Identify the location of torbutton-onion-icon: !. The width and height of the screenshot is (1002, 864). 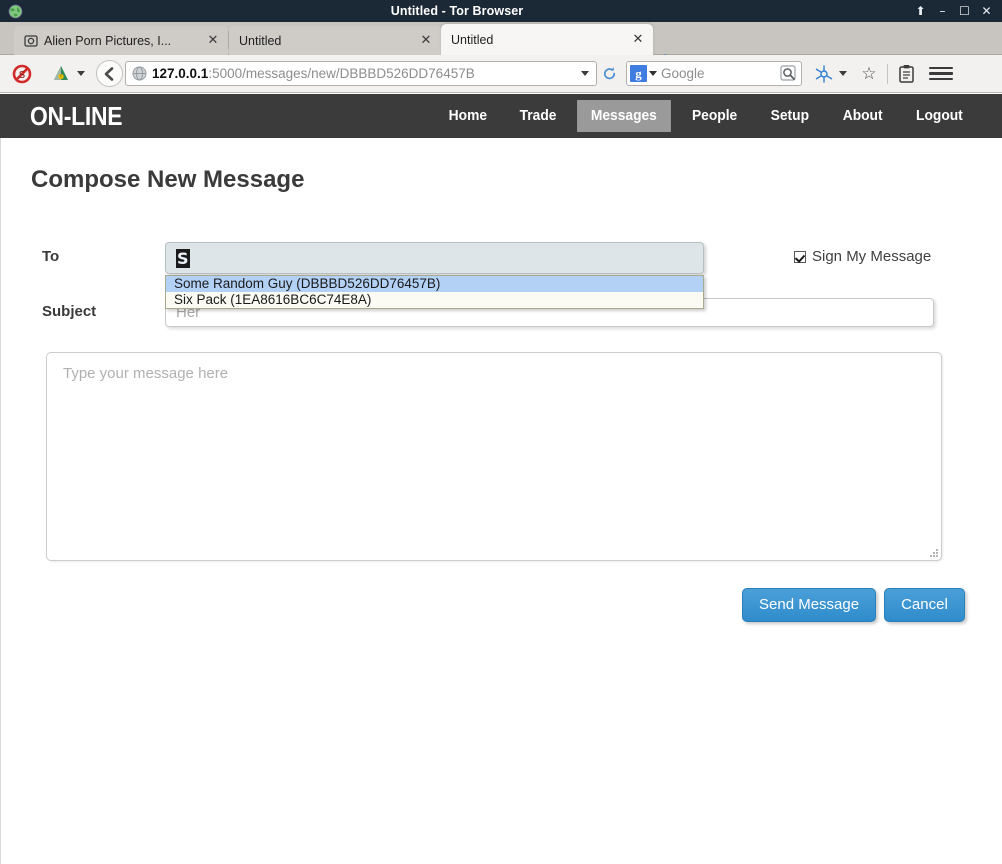
(61, 74).